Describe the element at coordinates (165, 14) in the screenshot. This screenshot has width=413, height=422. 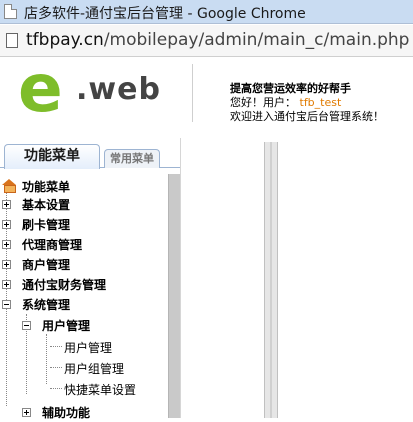
I see `window-title: 店多软件-通付宝后台管理 - Google Chrome` at that location.